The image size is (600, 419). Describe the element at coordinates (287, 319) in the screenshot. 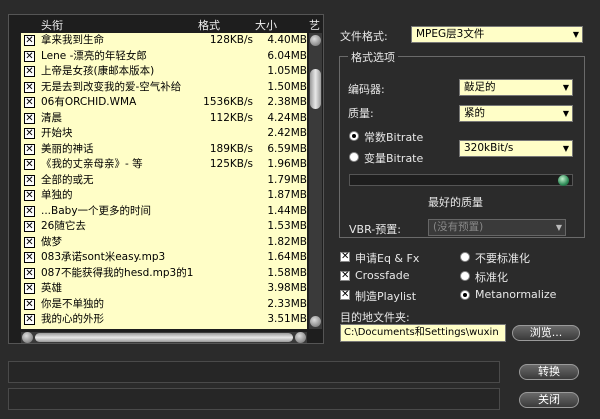

I see `row-size: 3.51MB` at that location.